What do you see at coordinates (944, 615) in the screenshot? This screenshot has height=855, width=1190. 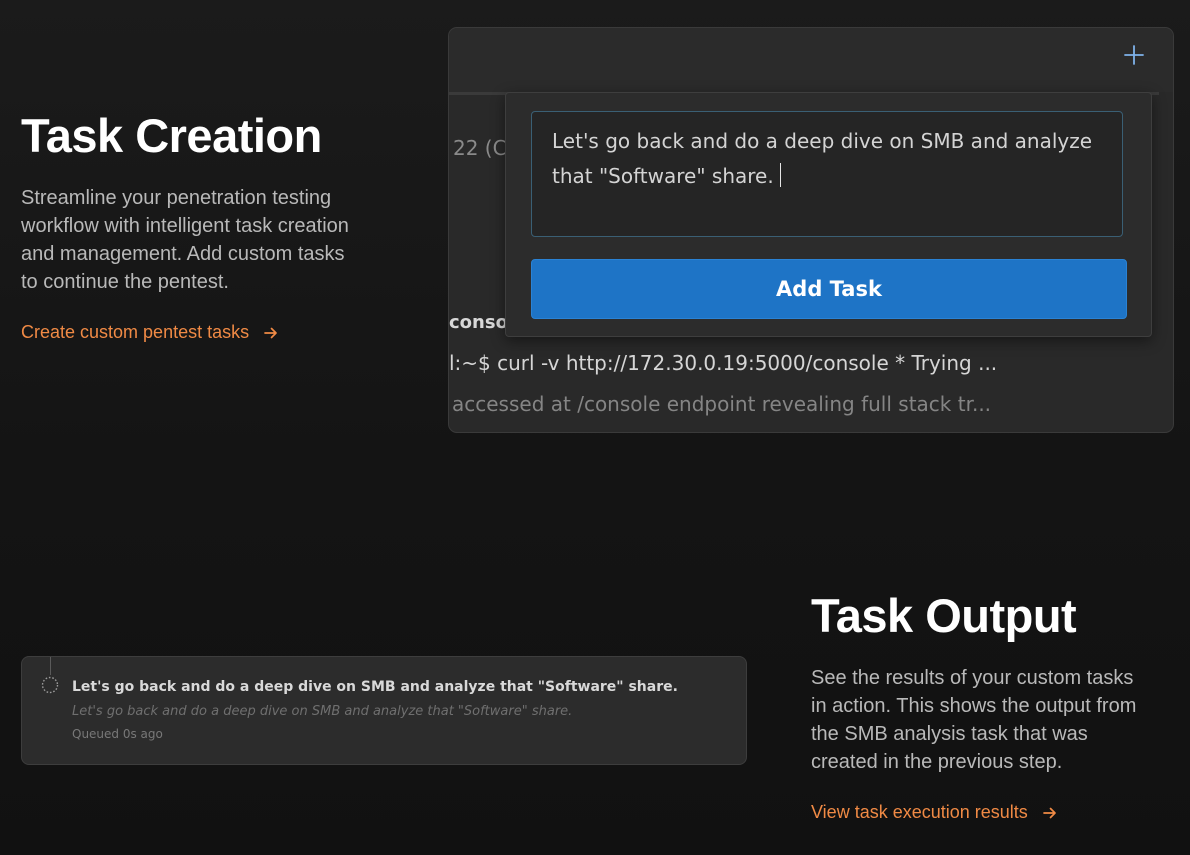 I see `task-output-heading: Task Output` at bounding box center [944, 615].